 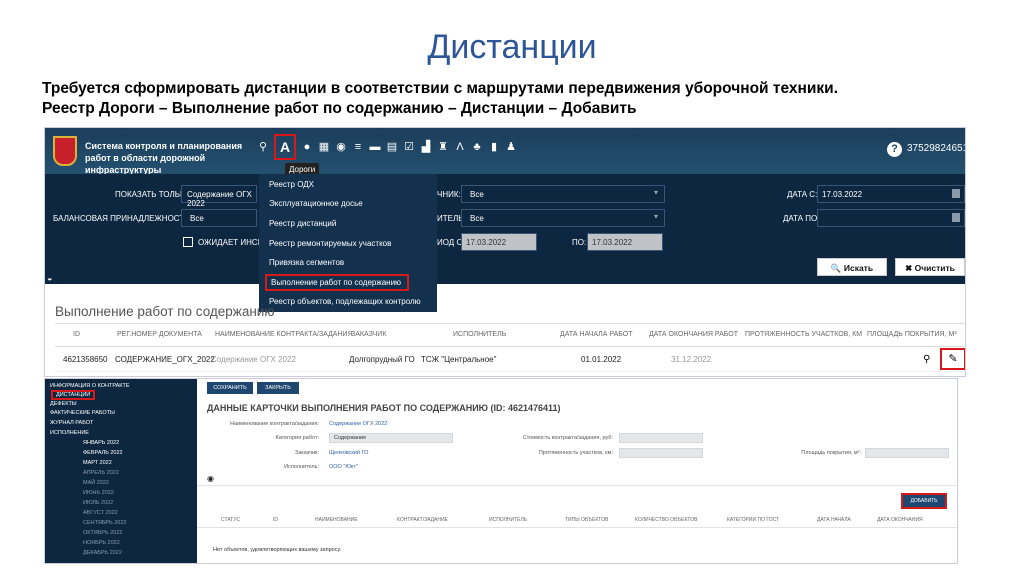 I want to click on sidebar-item-month: АПРЕЛЬ 2022, so click(x=101, y=473).